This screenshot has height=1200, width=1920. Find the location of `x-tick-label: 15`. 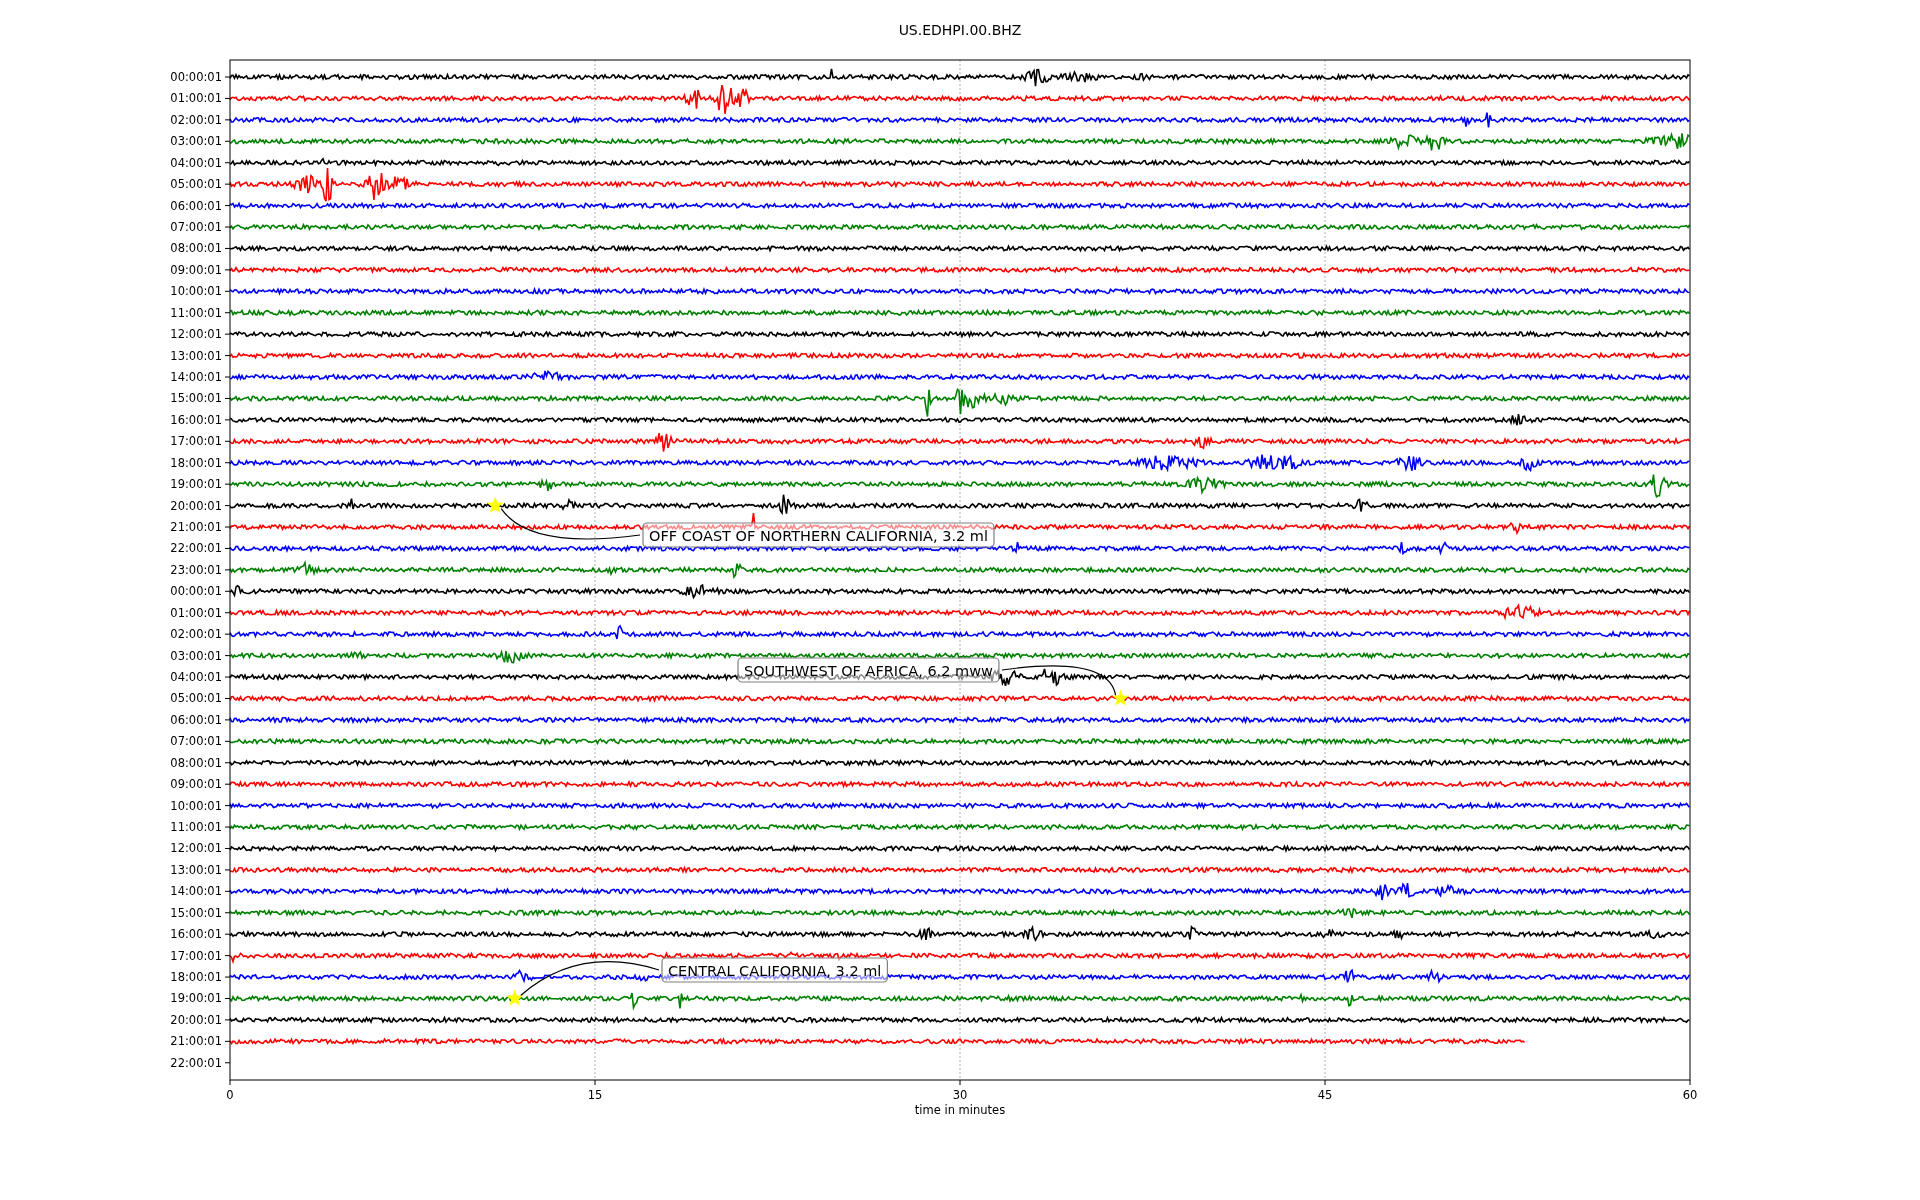

x-tick-label: 15 is located at coordinates (595, 1095).